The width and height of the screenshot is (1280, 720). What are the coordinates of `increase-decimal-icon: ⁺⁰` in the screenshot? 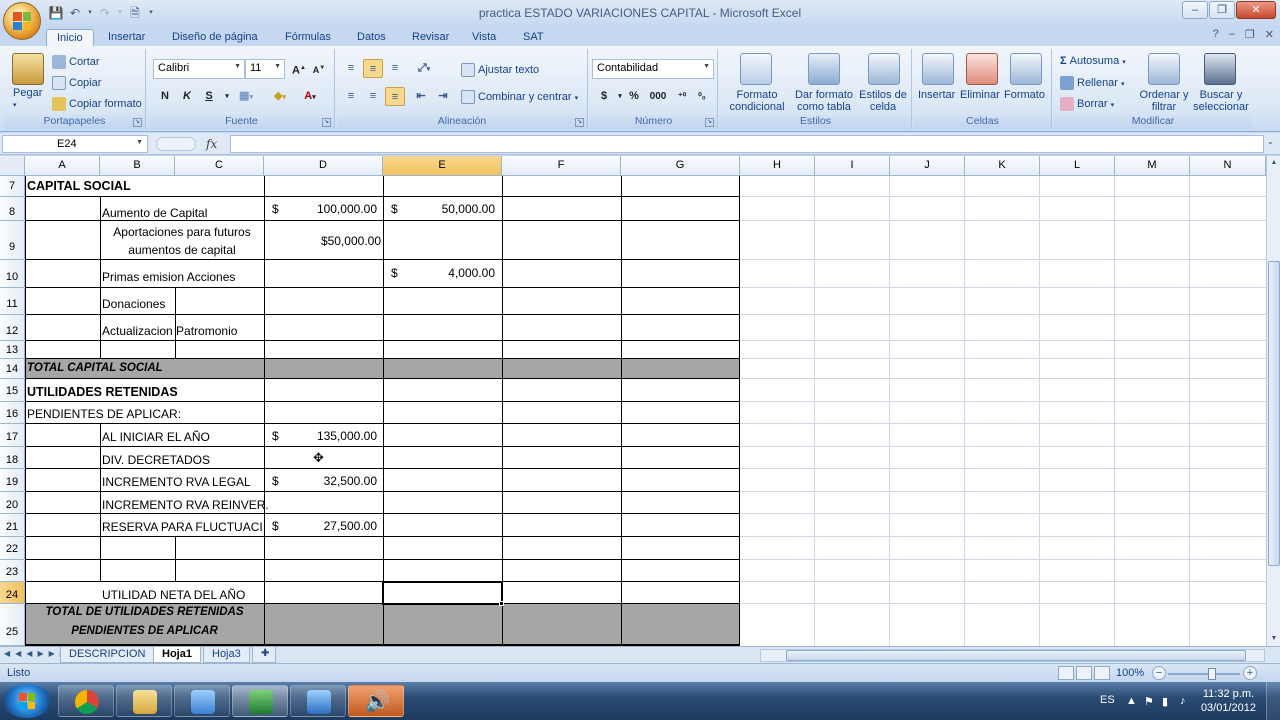 It's located at (682, 96).